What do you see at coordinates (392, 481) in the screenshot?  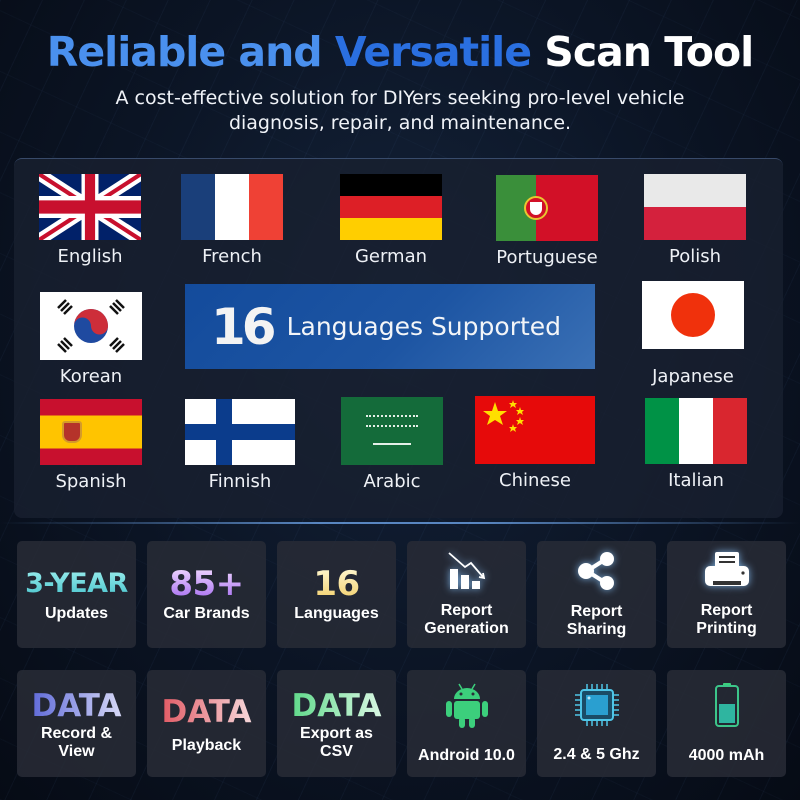 I see `language-label: Arabic` at bounding box center [392, 481].